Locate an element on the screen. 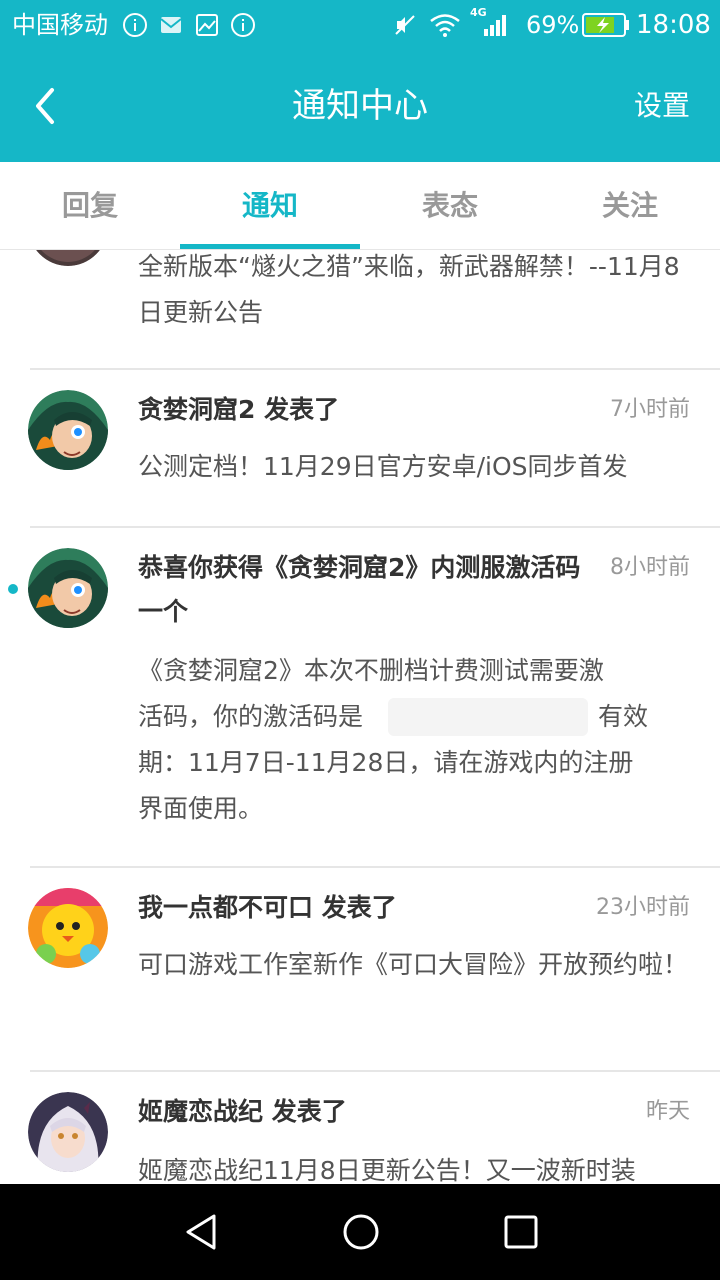  notification-title: 姬魔恋战纪 发表了 is located at coordinates (242, 1111).